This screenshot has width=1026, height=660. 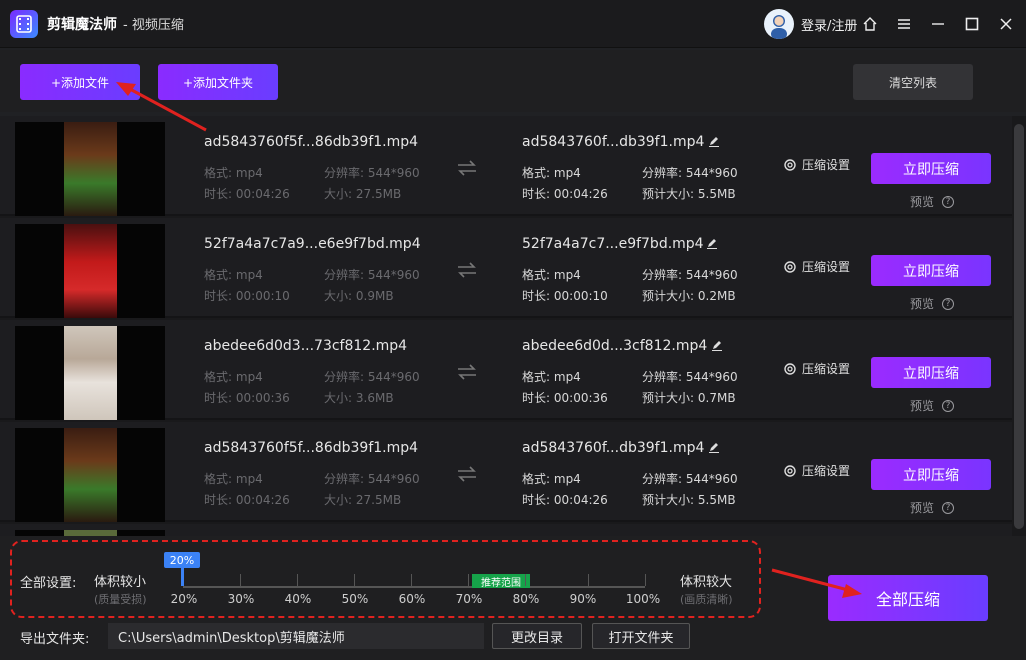 I want to click on estimated-size: 5.5MB, so click(x=716, y=194).